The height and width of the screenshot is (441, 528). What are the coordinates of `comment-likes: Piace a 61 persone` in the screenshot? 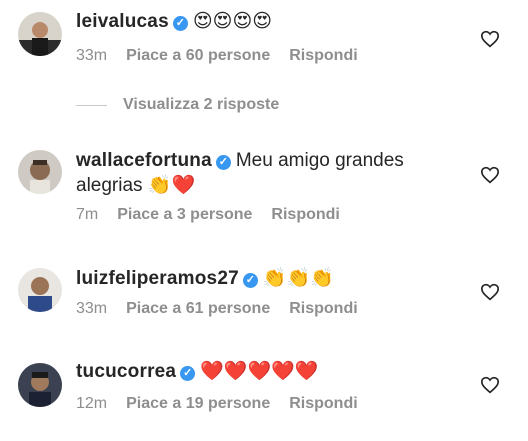 It's located at (198, 308).